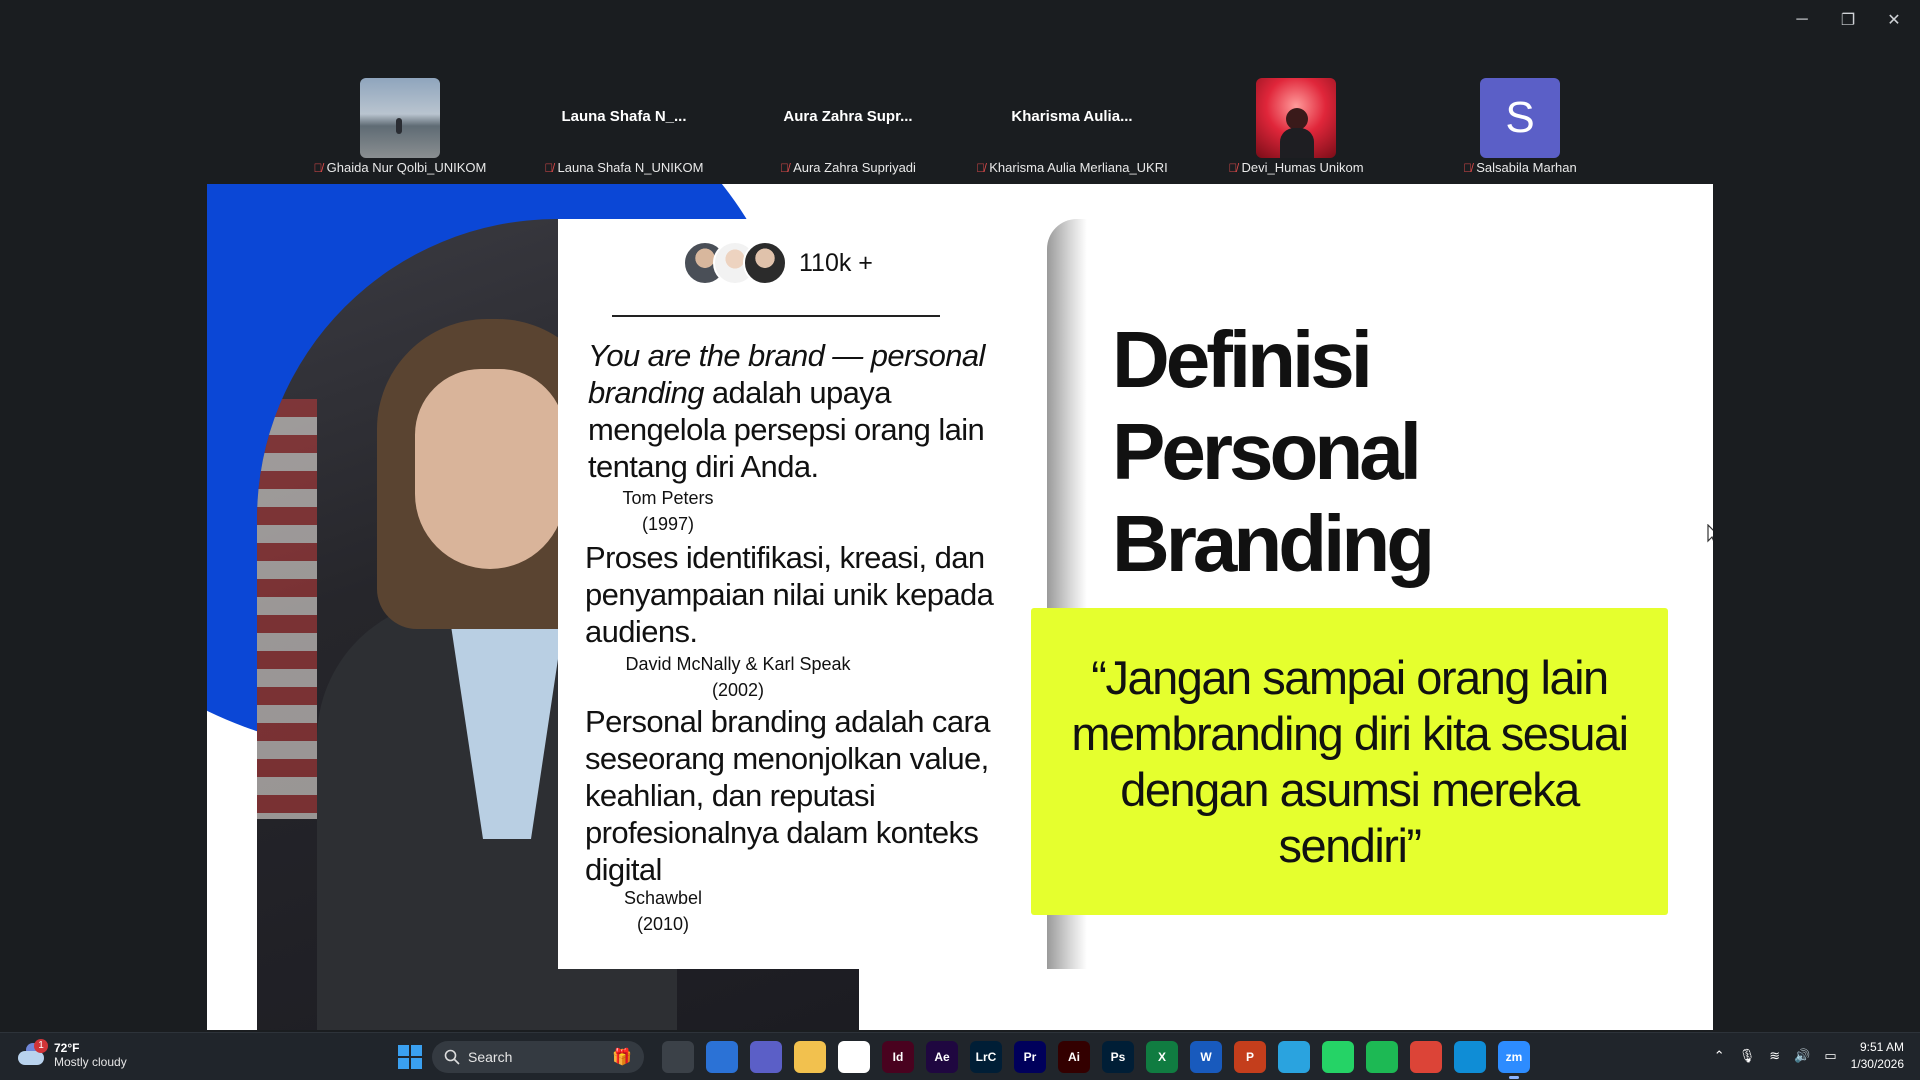  I want to click on weather-cloudy-icon: 1, so click(32, 1053).